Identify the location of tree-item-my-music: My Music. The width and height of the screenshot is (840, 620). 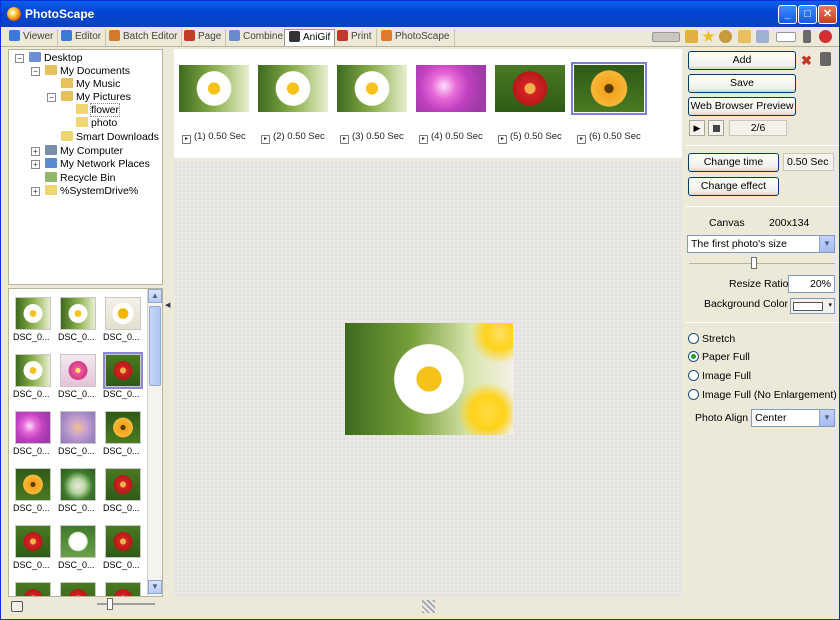
(90, 84).